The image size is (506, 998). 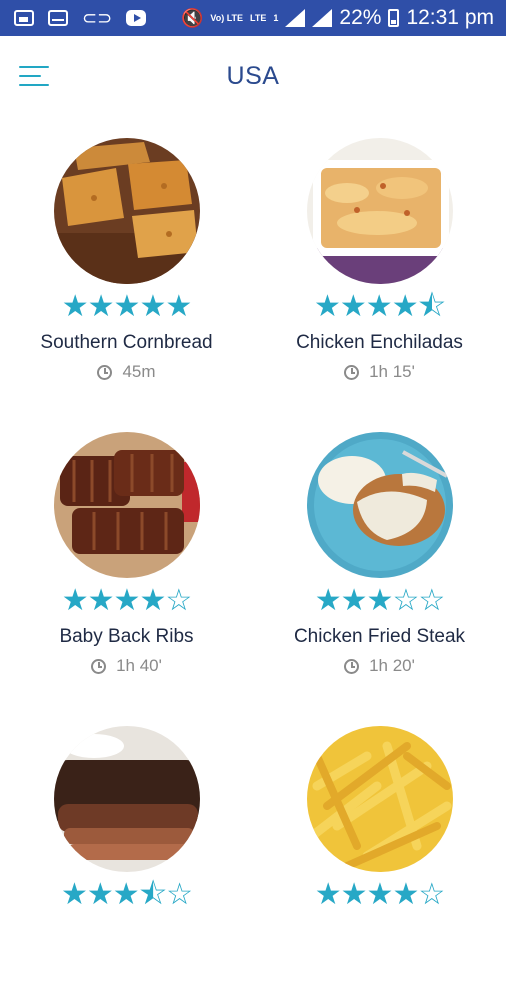 What do you see at coordinates (258, 17) in the screenshot?
I see `network-type: LTE` at bounding box center [258, 17].